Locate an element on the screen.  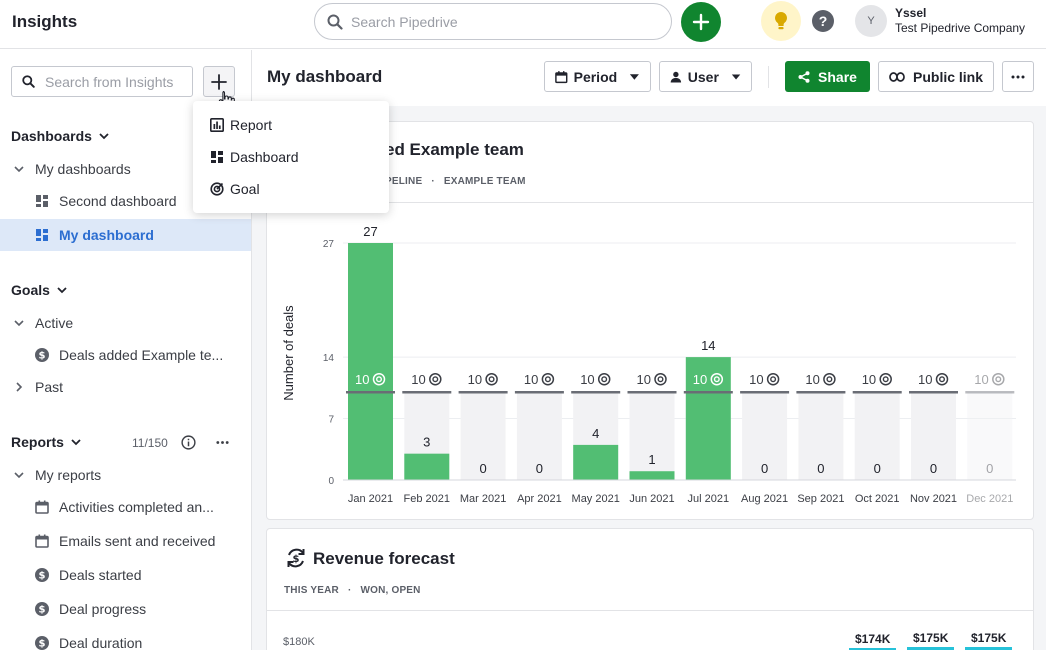
revenue-value-label: $174K is located at coordinates (873, 639).